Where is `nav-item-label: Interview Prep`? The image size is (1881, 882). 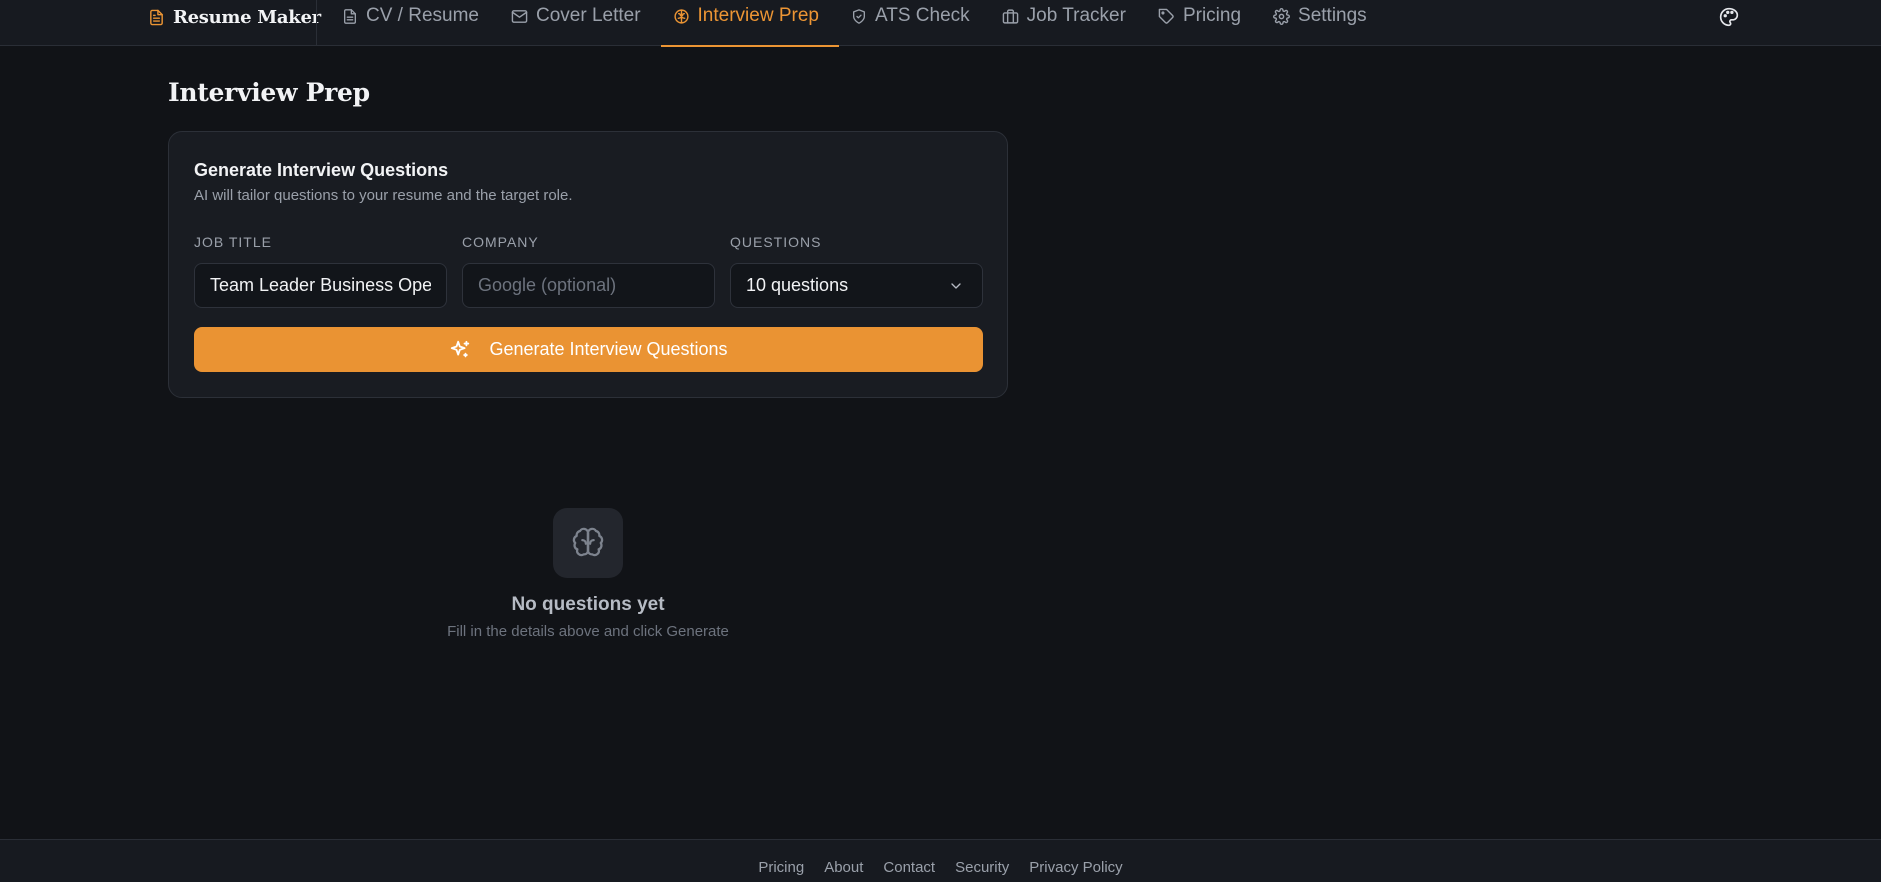 nav-item-label: Interview Prep is located at coordinates (758, 15).